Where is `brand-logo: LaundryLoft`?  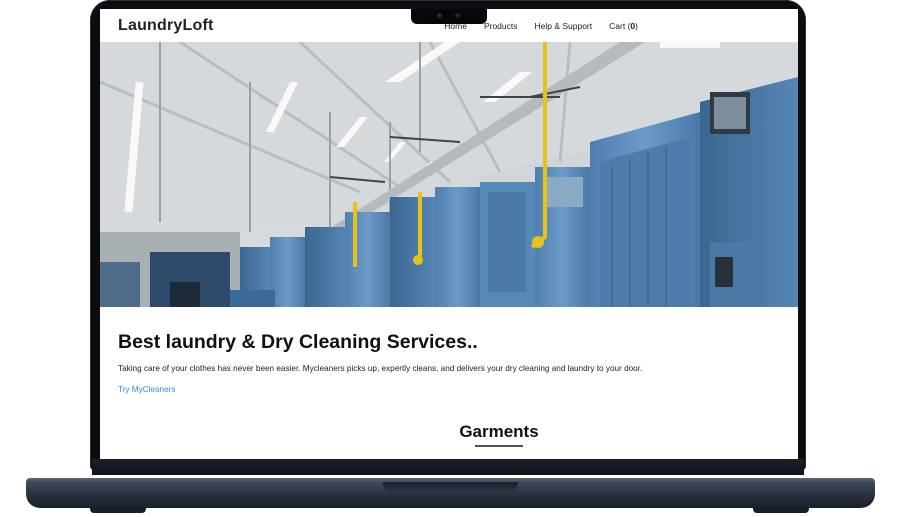 brand-logo: LaundryLoft is located at coordinates (166, 26).